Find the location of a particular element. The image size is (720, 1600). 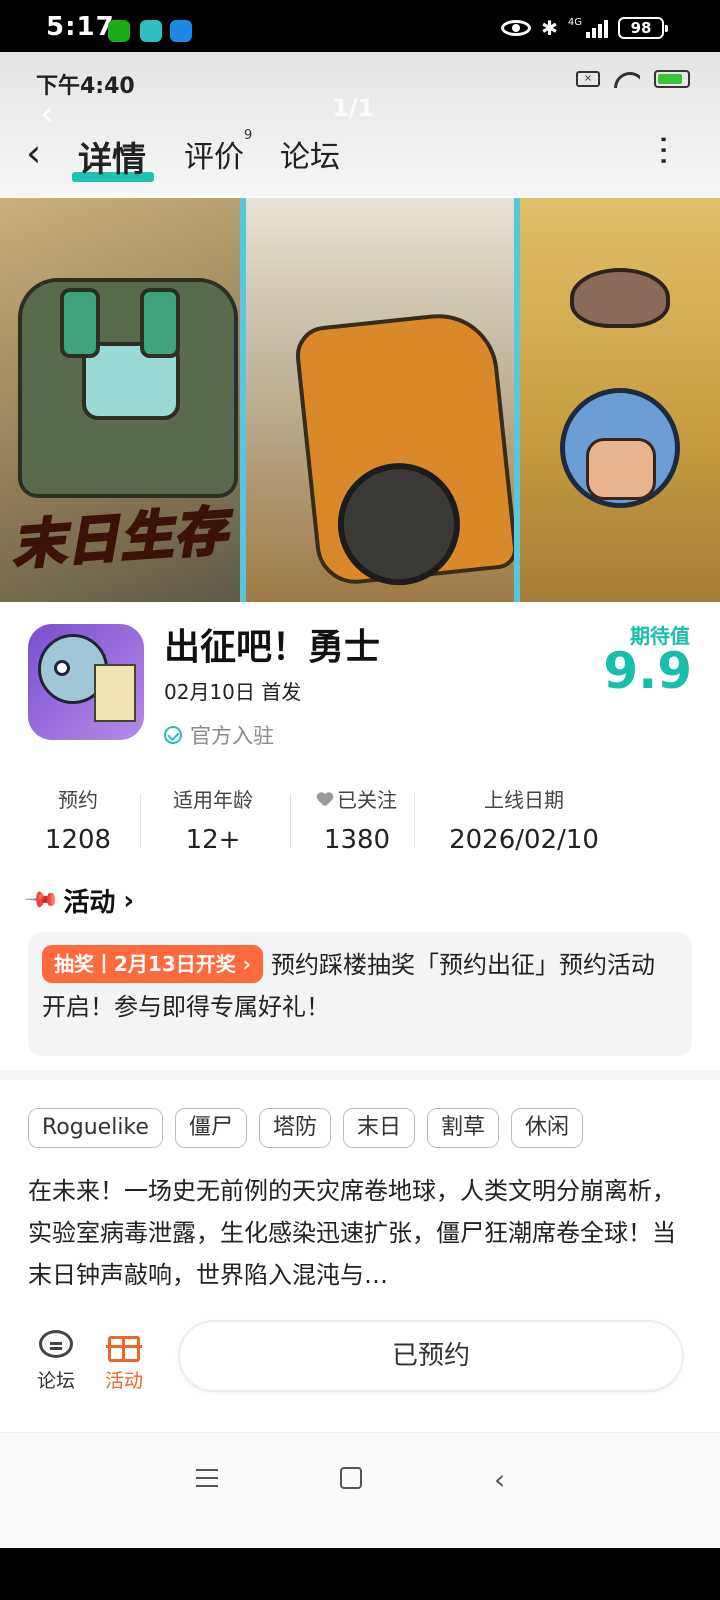

wanted-poster-icon is located at coordinates (115, 693).